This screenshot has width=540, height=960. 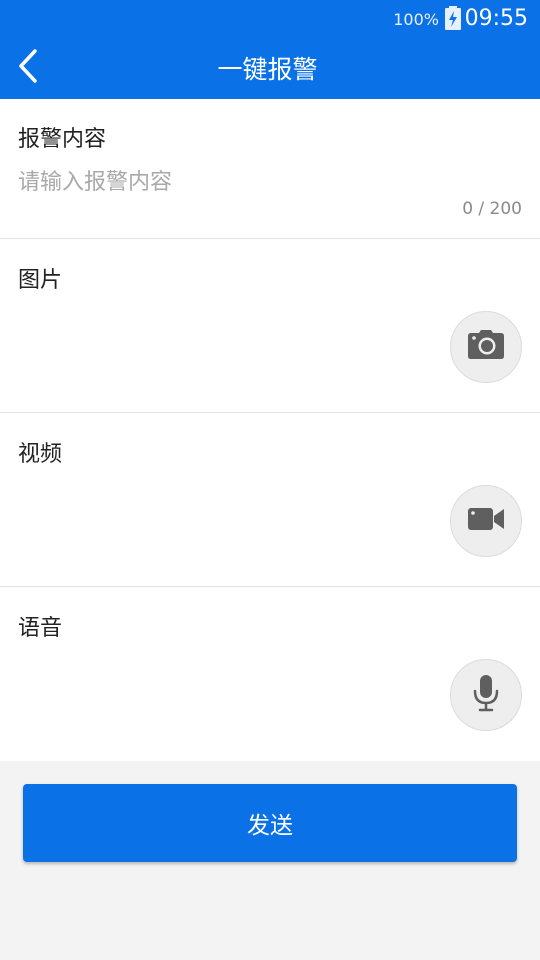 What do you see at coordinates (453, 18) in the screenshot?
I see `battery-charging-icon` at bounding box center [453, 18].